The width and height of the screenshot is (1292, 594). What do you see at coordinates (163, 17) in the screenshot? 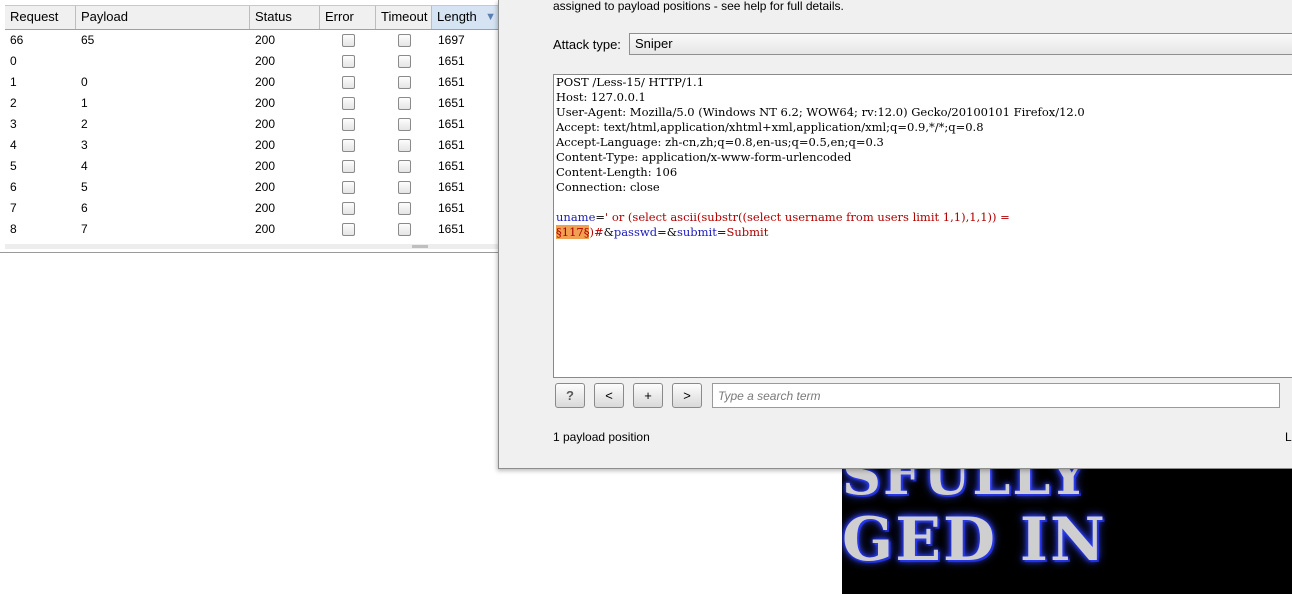
I see `column-header-payload: Payload` at bounding box center [163, 17].